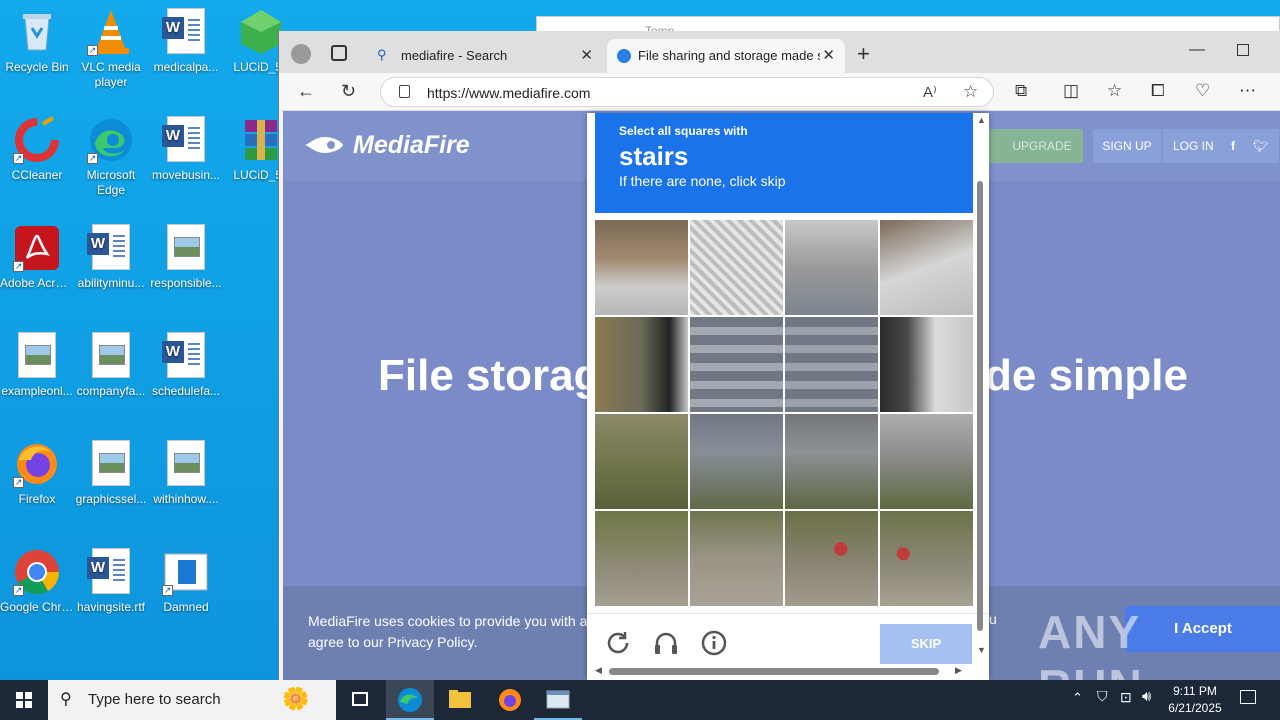 The height and width of the screenshot is (720, 1280). I want to click on desktop-icon-damned: ↗ Damned, so click(186, 581).